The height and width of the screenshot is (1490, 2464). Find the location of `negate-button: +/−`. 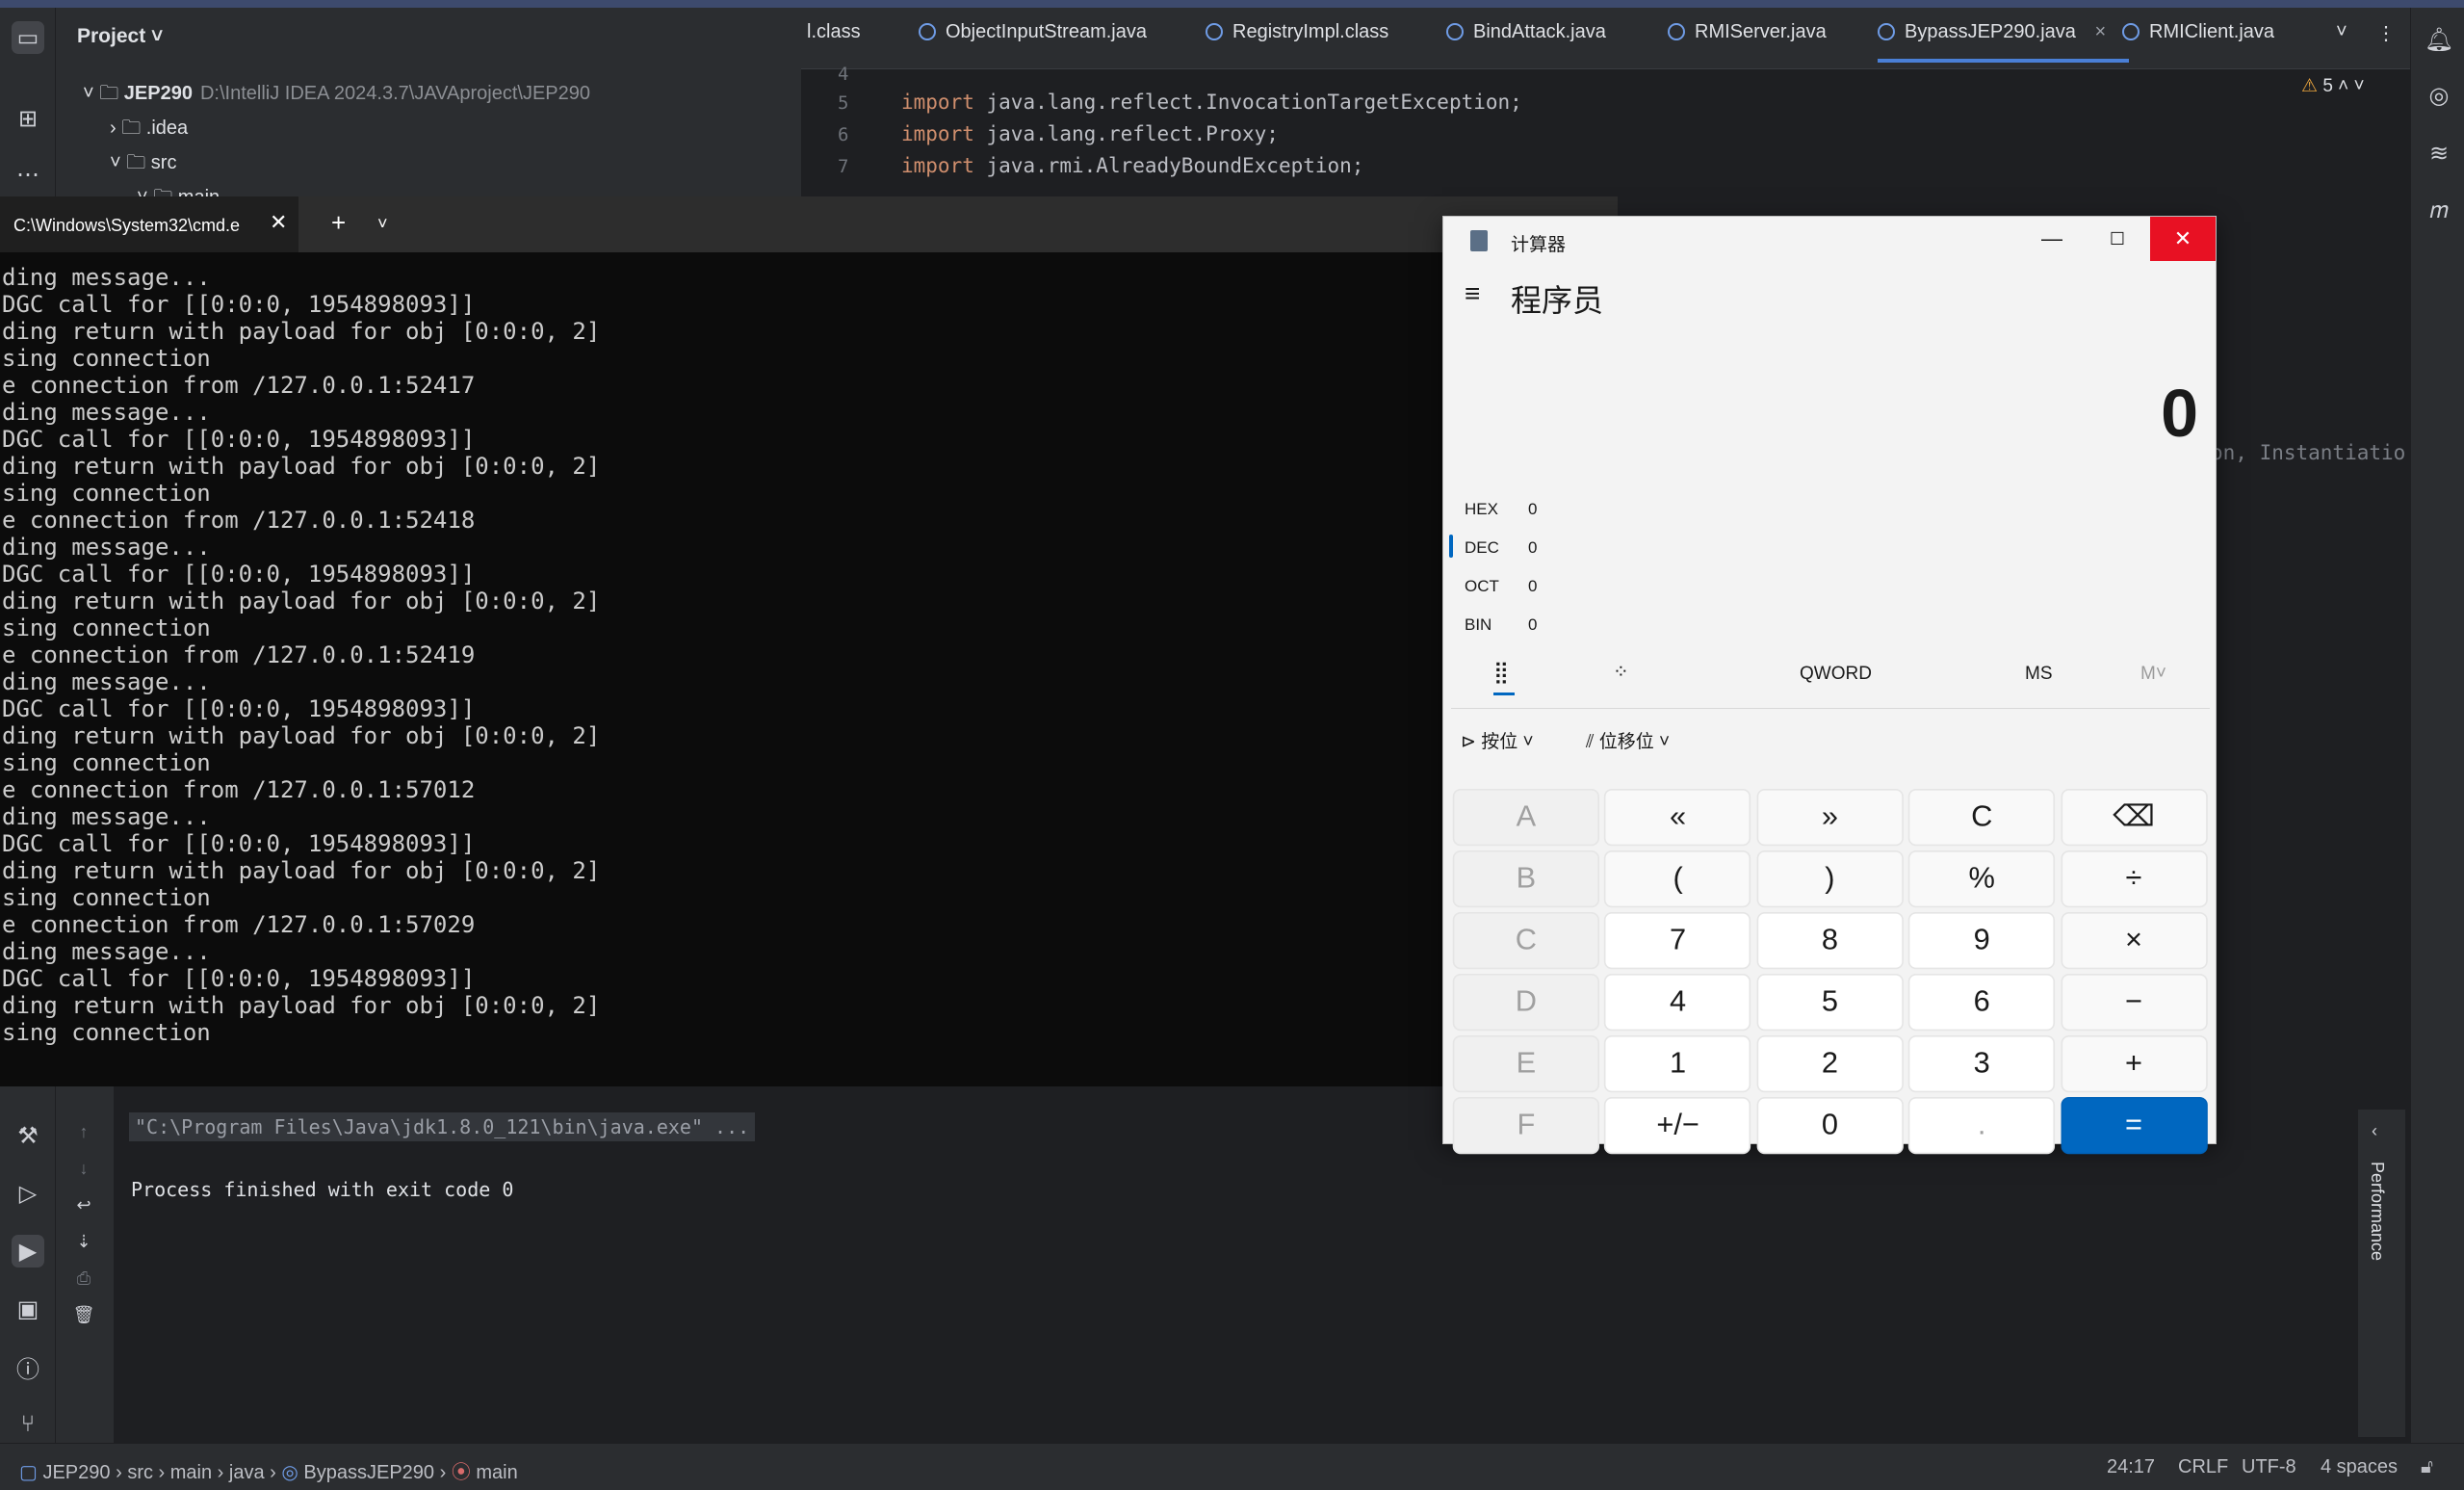

negate-button: +/− is located at coordinates (1677, 1126).